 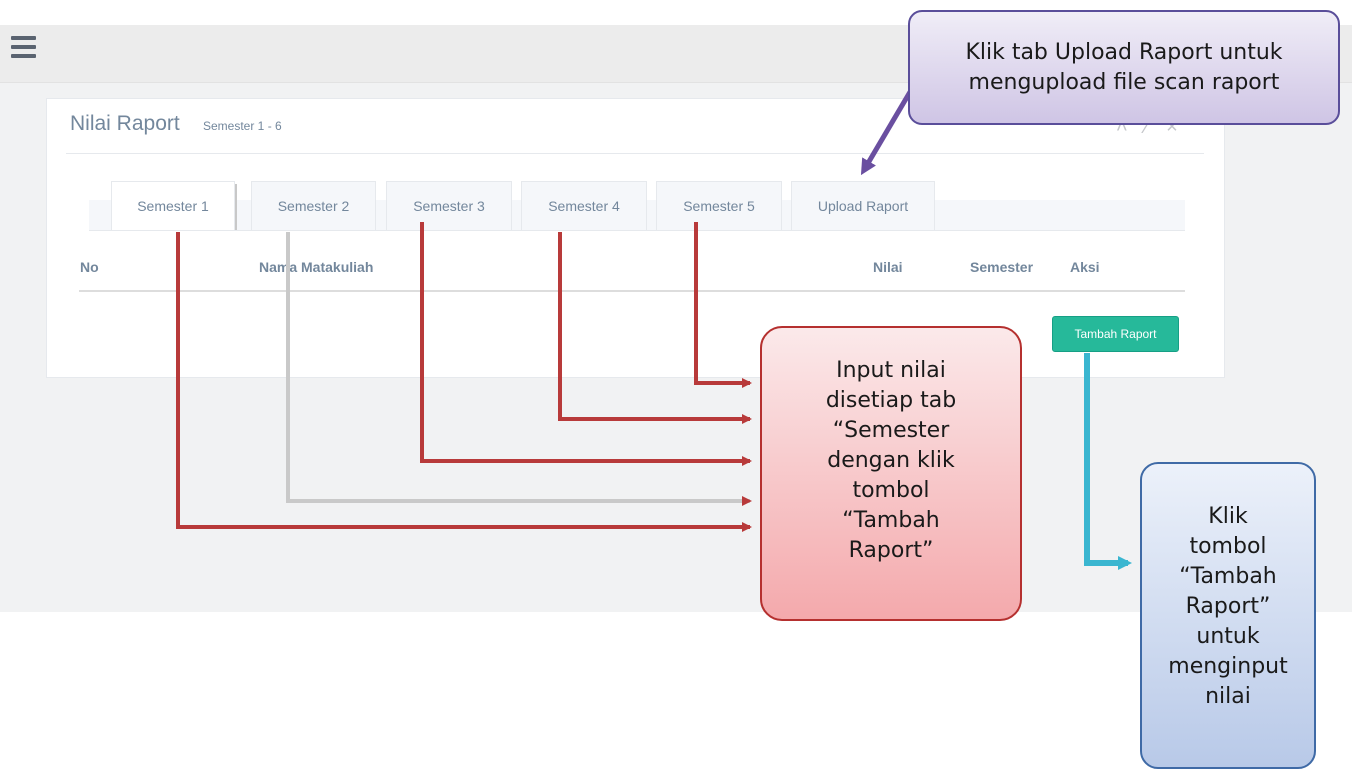 What do you see at coordinates (719, 205) in the screenshot?
I see `tab-semester-5: Semester 5` at bounding box center [719, 205].